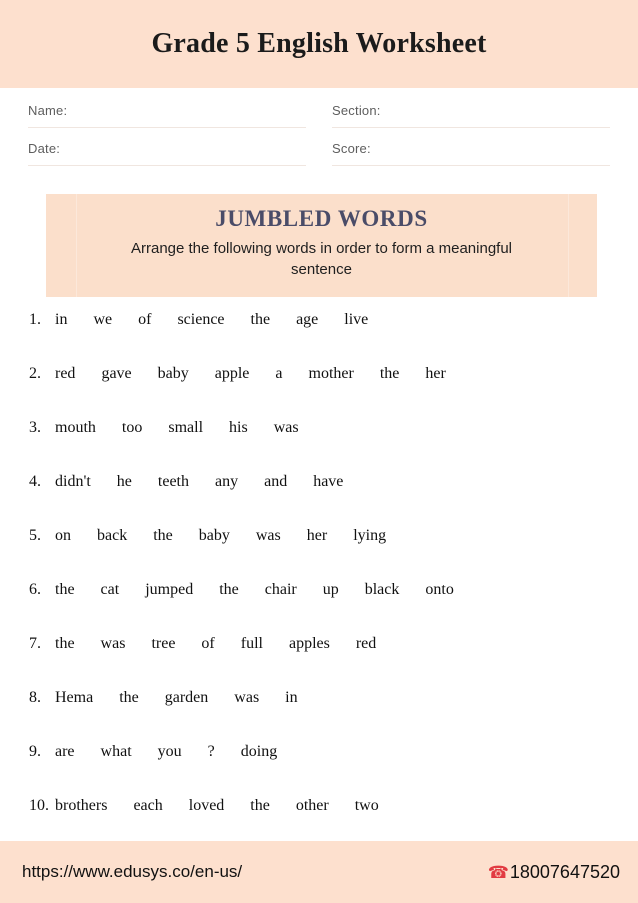 The height and width of the screenshot is (903, 638). What do you see at coordinates (116, 373) in the screenshot?
I see `jumbled-word: gave` at bounding box center [116, 373].